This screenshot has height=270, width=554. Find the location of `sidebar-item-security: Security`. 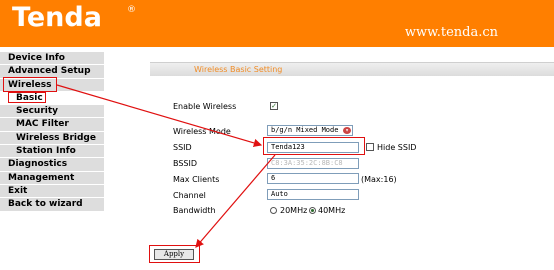

sidebar-item-security: Security is located at coordinates (52, 112).